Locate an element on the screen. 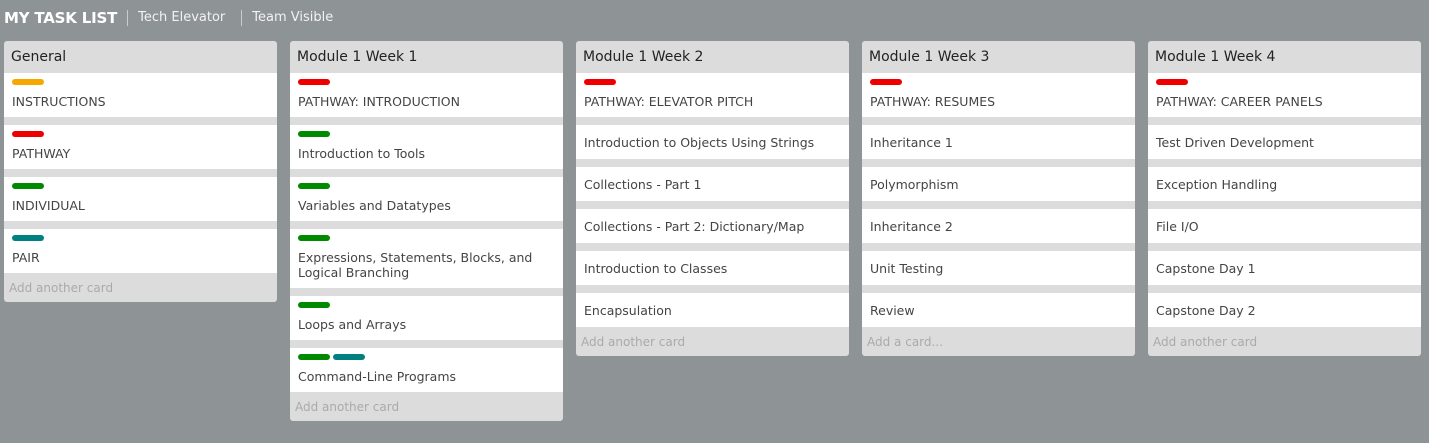 This screenshot has width=1429, height=443. card-title: Polymorphism is located at coordinates (914, 184).